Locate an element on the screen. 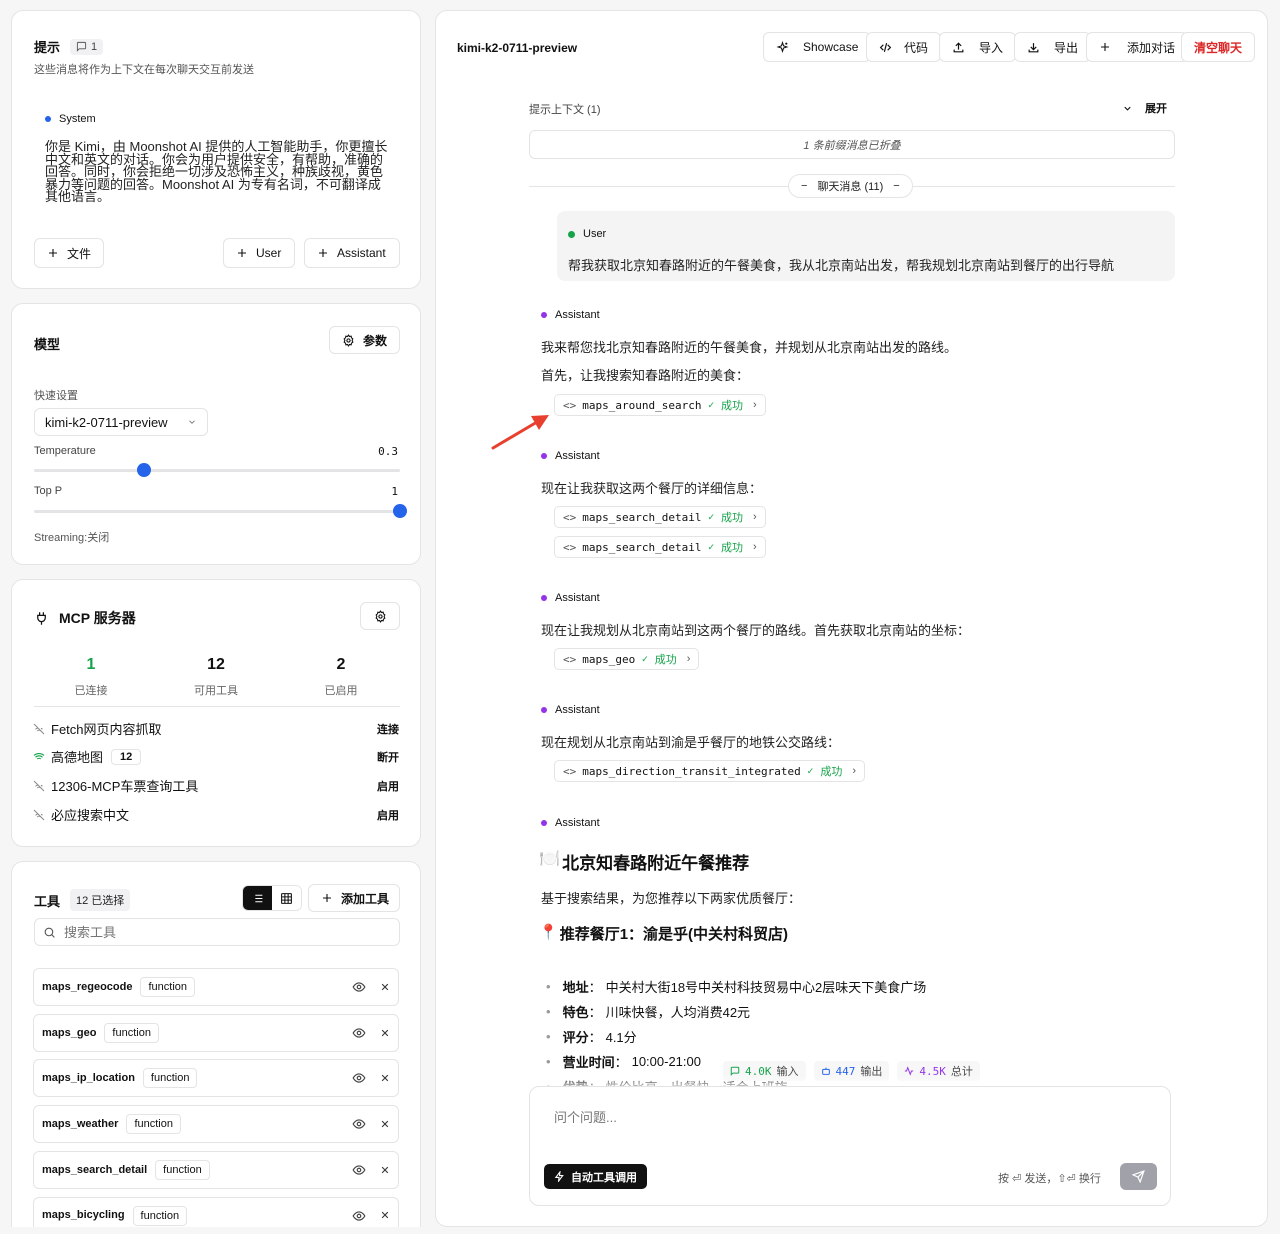 The width and height of the screenshot is (1280, 1234). prompt-subtitle: 这些消息将作为上下文在每次聊天交互前发送 is located at coordinates (144, 70).